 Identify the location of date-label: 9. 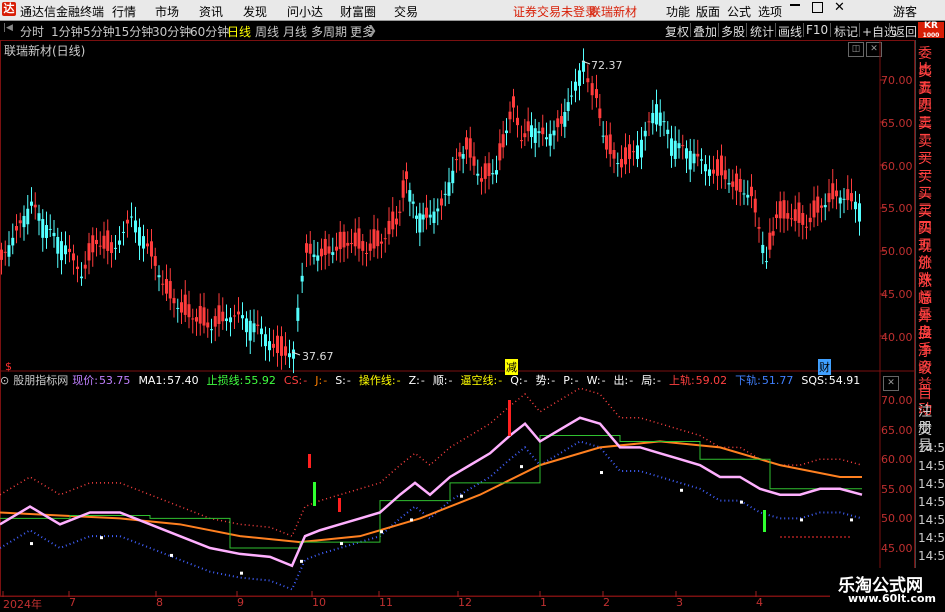
(240, 602).